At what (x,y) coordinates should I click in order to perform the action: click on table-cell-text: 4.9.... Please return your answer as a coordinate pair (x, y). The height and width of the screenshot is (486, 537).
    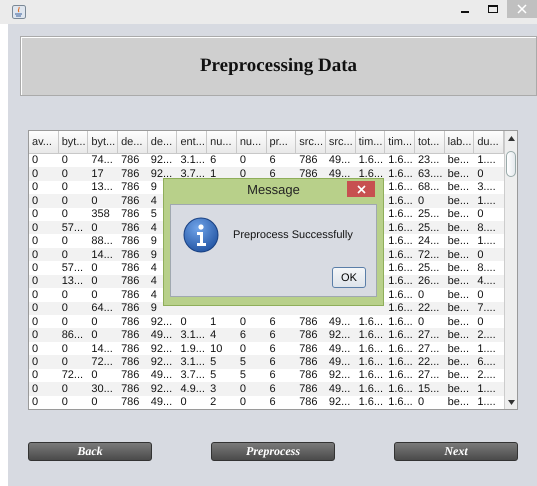
    Looking at the image, I should click on (192, 388).